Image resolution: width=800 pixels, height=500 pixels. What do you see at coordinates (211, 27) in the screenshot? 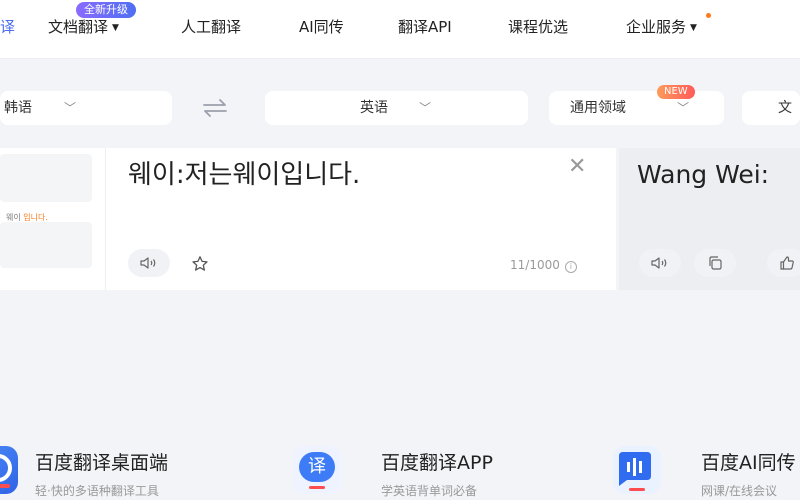
I see `nav-item-human-translation: 人工翻译` at bounding box center [211, 27].